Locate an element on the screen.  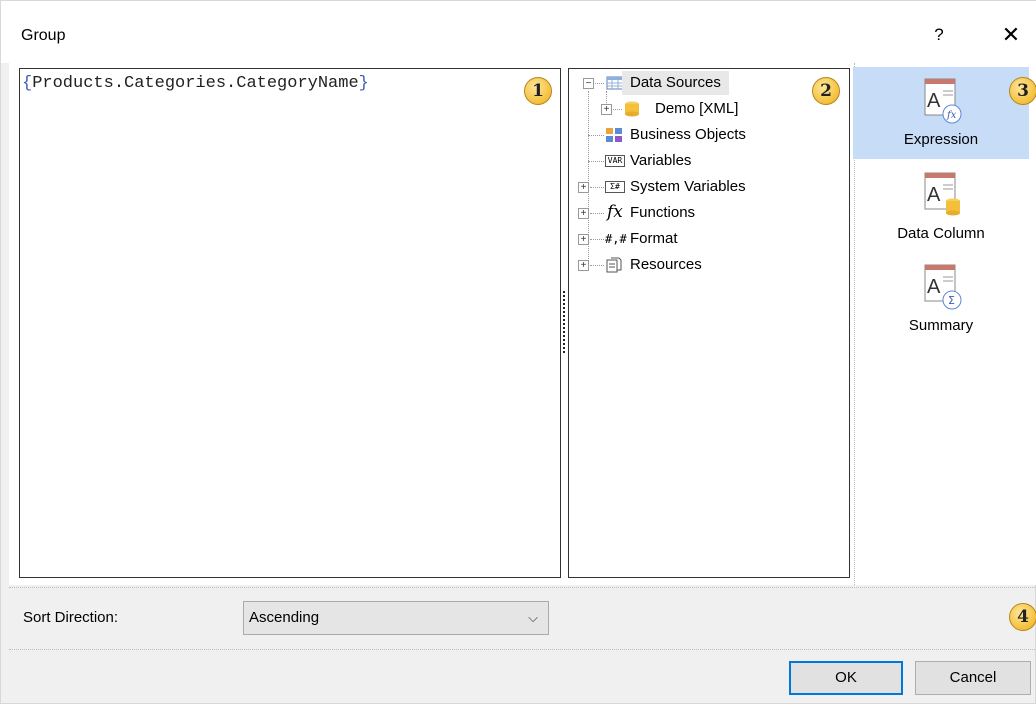
svg-text: fx is located at coordinates (951, 115).